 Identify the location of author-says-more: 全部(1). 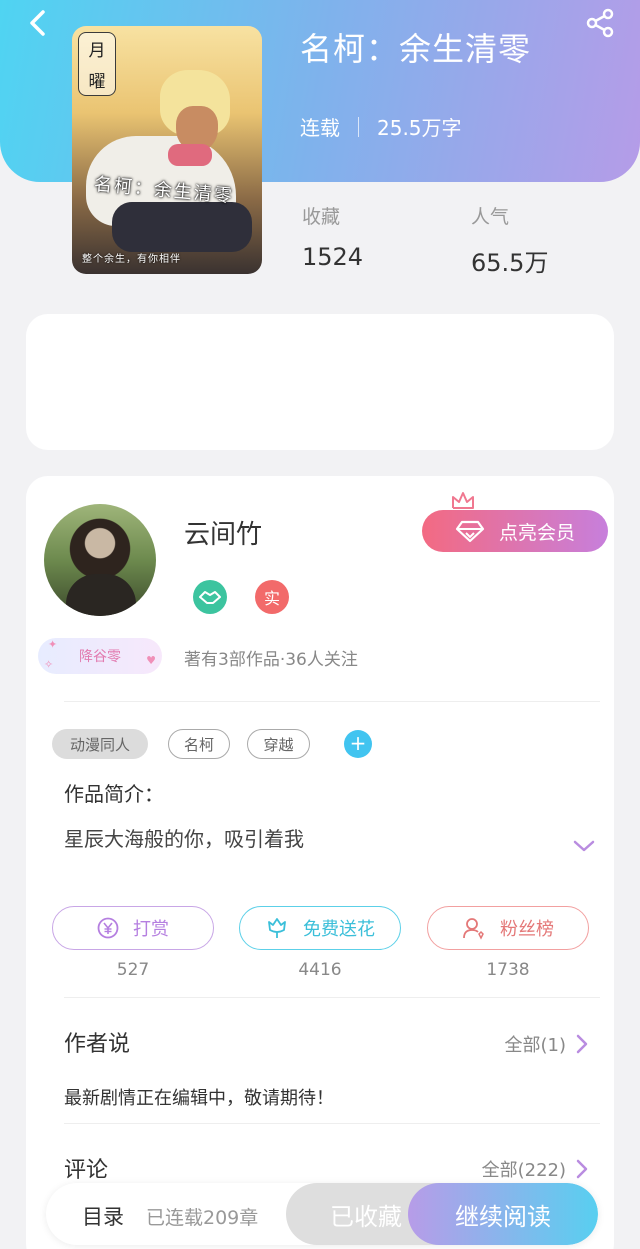
(547, 1044).